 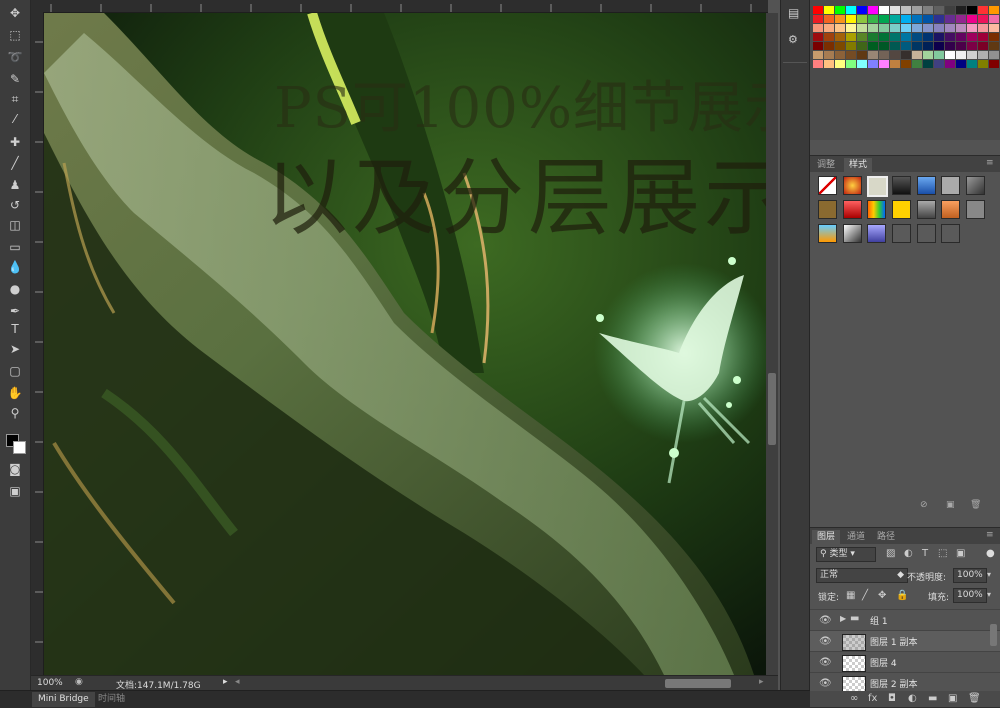 What do you see at coordinates (993, 635) in the screenshot?
I see `layers-scroll-thumb` at bounding box center [993, 635].